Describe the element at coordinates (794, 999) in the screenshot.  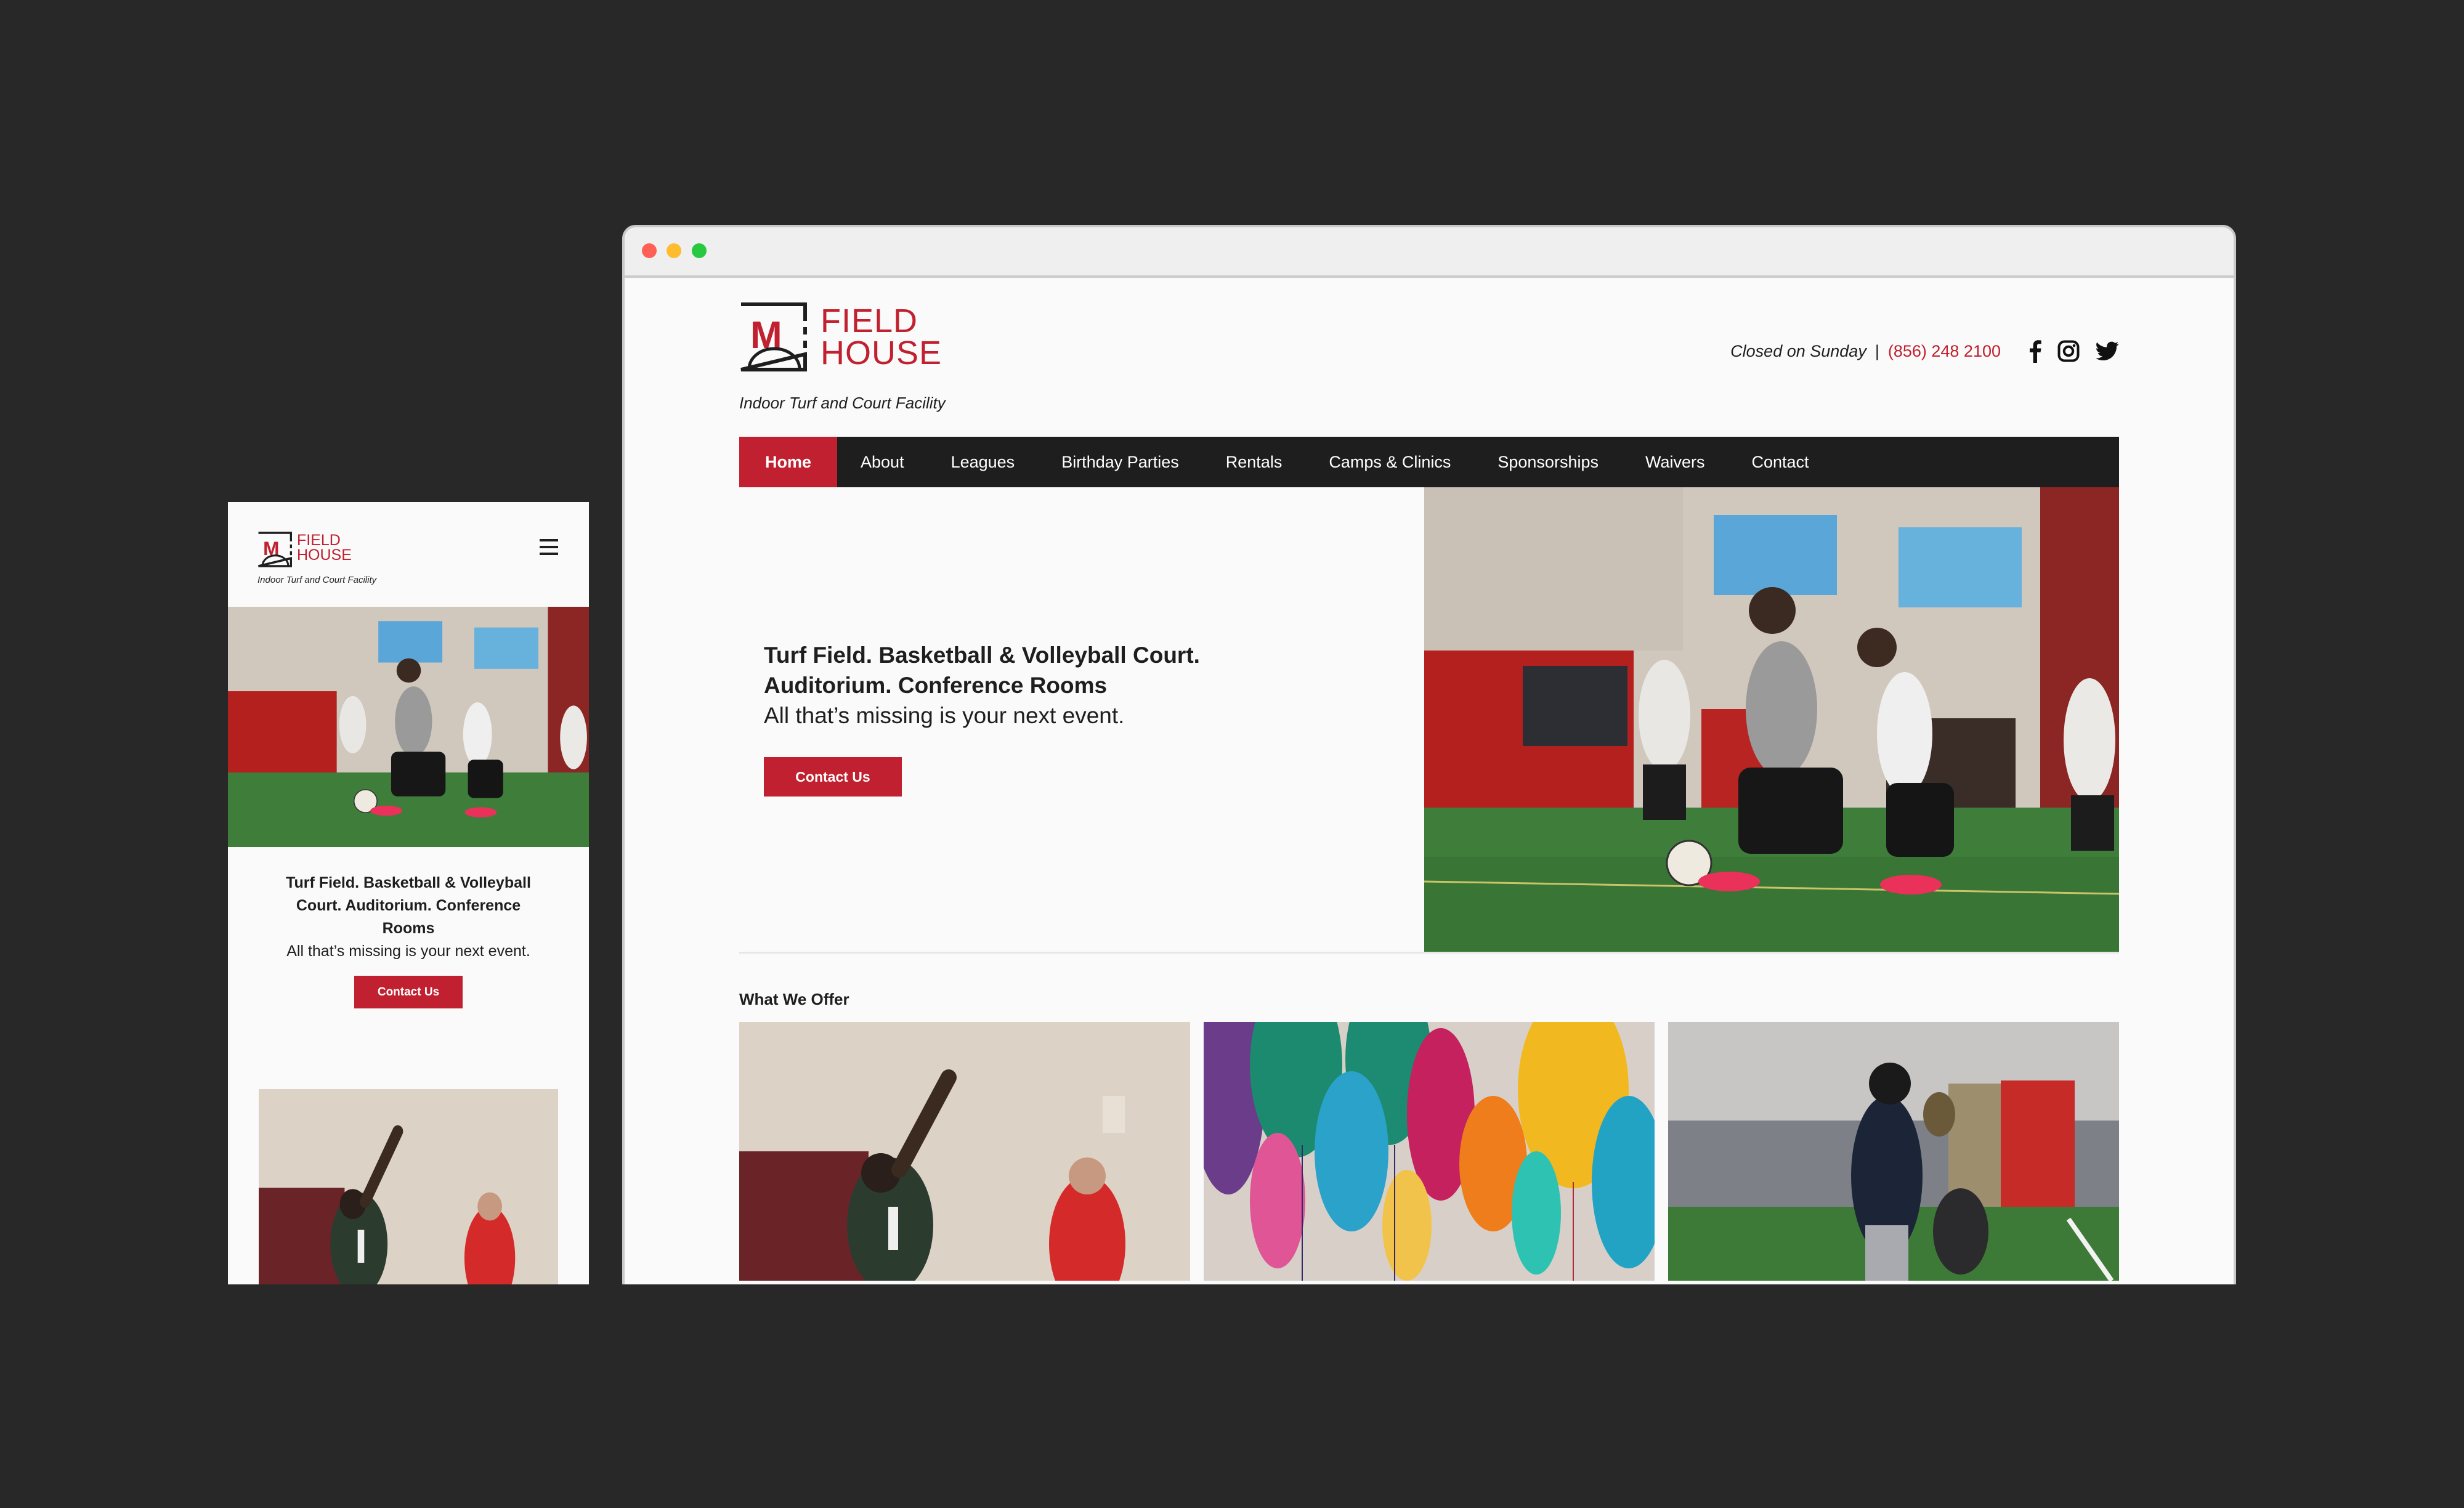
I see `offer-heading: What We Offer` at that location.